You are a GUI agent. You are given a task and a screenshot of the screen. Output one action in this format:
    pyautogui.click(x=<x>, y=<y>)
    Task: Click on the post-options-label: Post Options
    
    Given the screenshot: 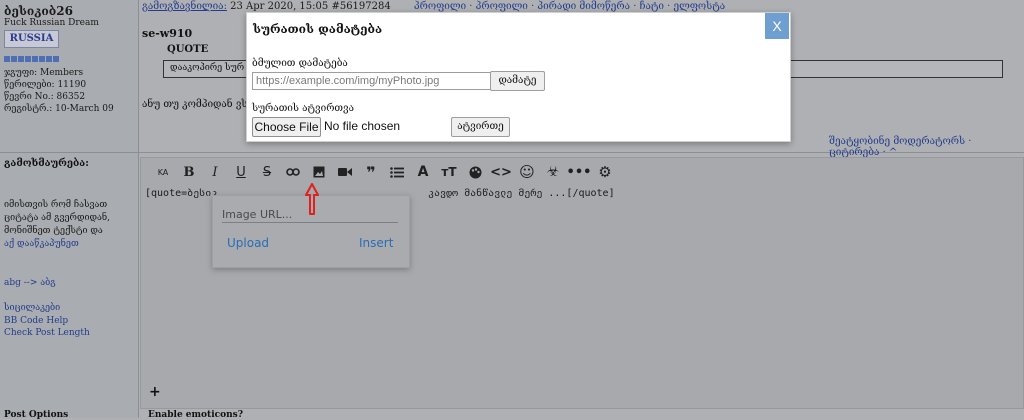 What is the action you would take?
    pyautogui.click(x=36, y=415)
    